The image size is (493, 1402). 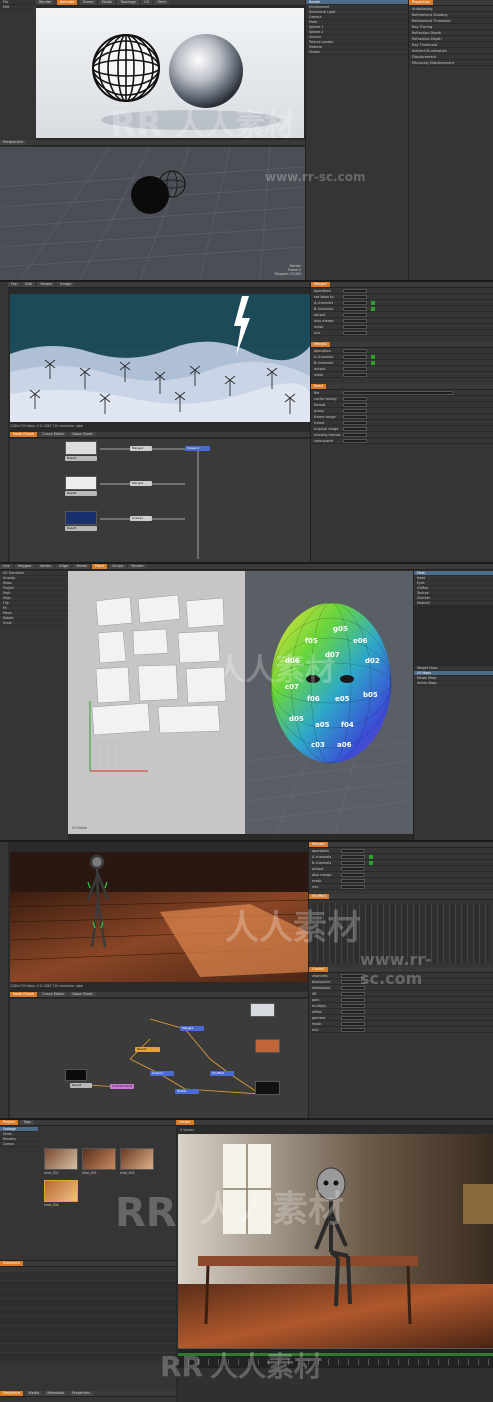 I want to click on final-render-svg, so click(x=335, y=1241).